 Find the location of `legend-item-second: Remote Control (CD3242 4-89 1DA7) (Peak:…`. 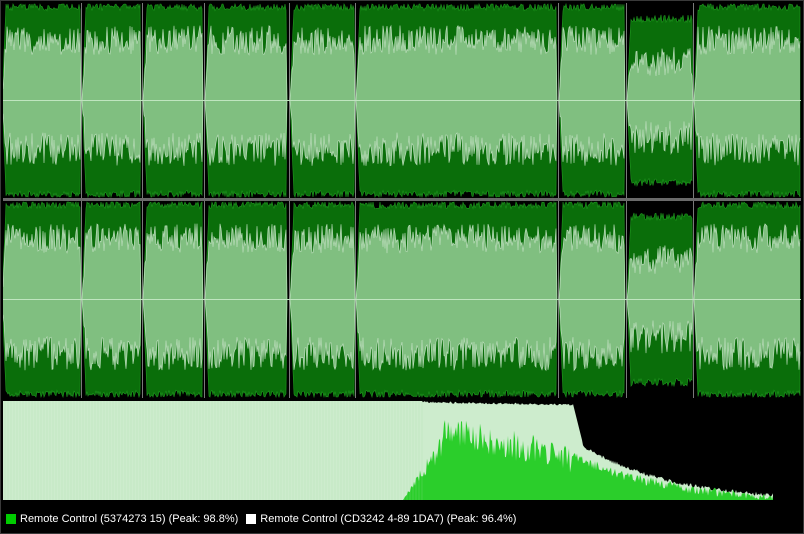

legend-item-second: Remote Control (CD3242 4-89 1DA7) (Peak:… is located at coordinates (381, 519).